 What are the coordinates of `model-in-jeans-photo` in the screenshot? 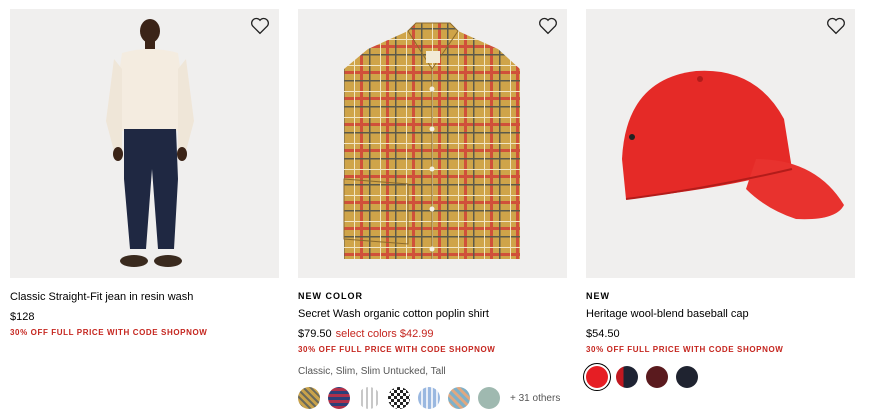 It's located at (150, 143).